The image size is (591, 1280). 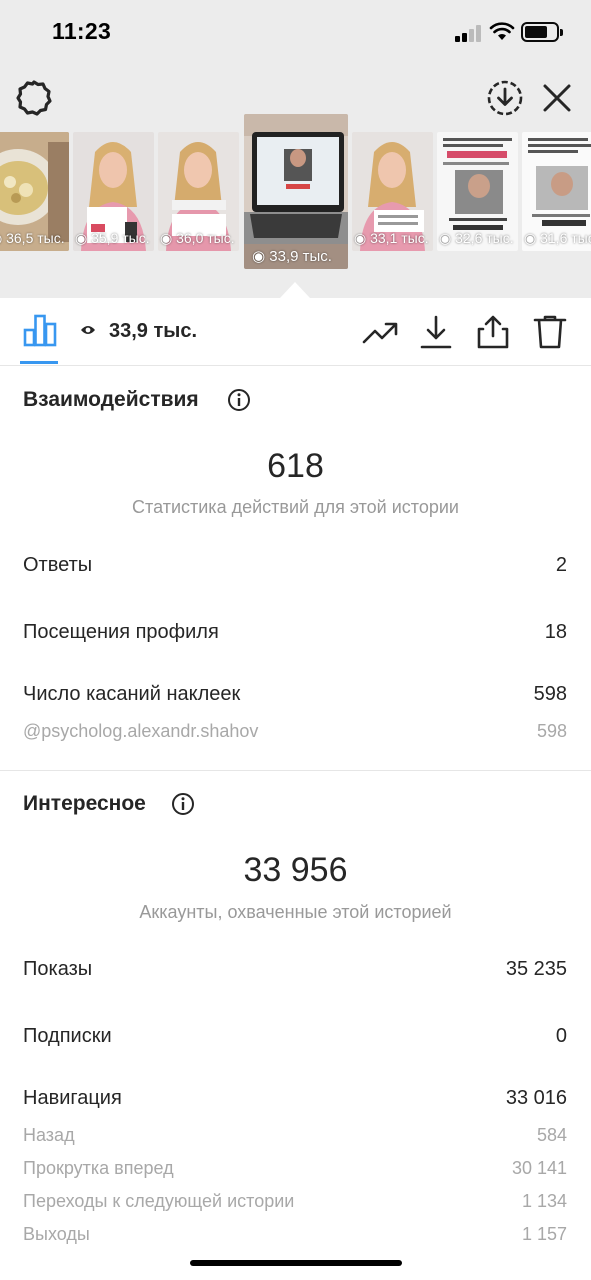 I want to click on thumbnail-views: ◉ 36,5 тыс., so click(x=32, y=238).